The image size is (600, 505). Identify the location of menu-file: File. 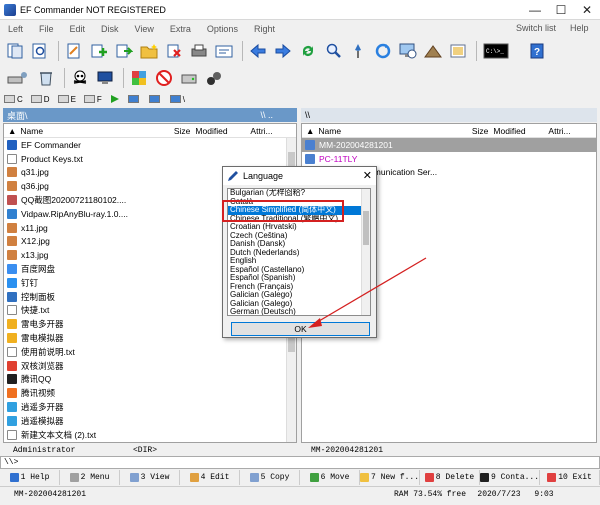
(46, 29).